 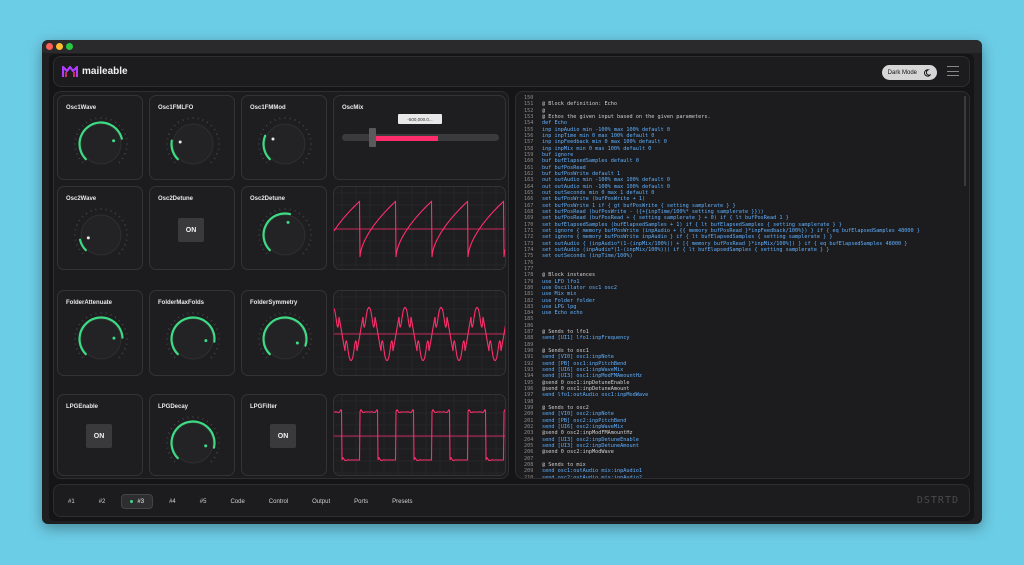 I want to click on tab-label: Output, so click(x=321, y=501).